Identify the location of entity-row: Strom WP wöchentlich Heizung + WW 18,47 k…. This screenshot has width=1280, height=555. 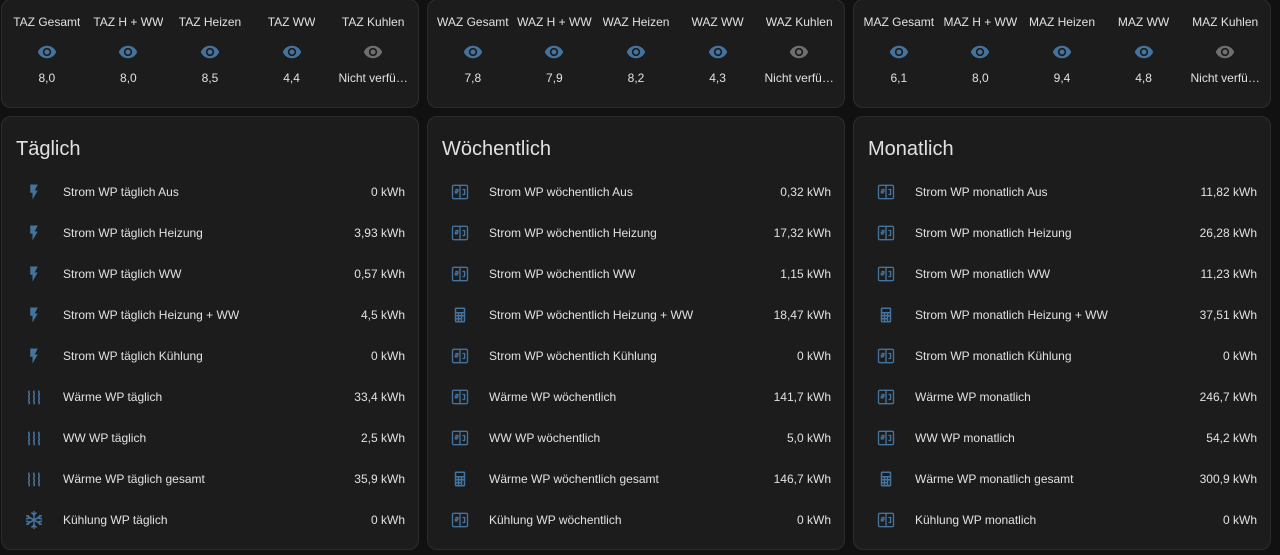
(636, 314).